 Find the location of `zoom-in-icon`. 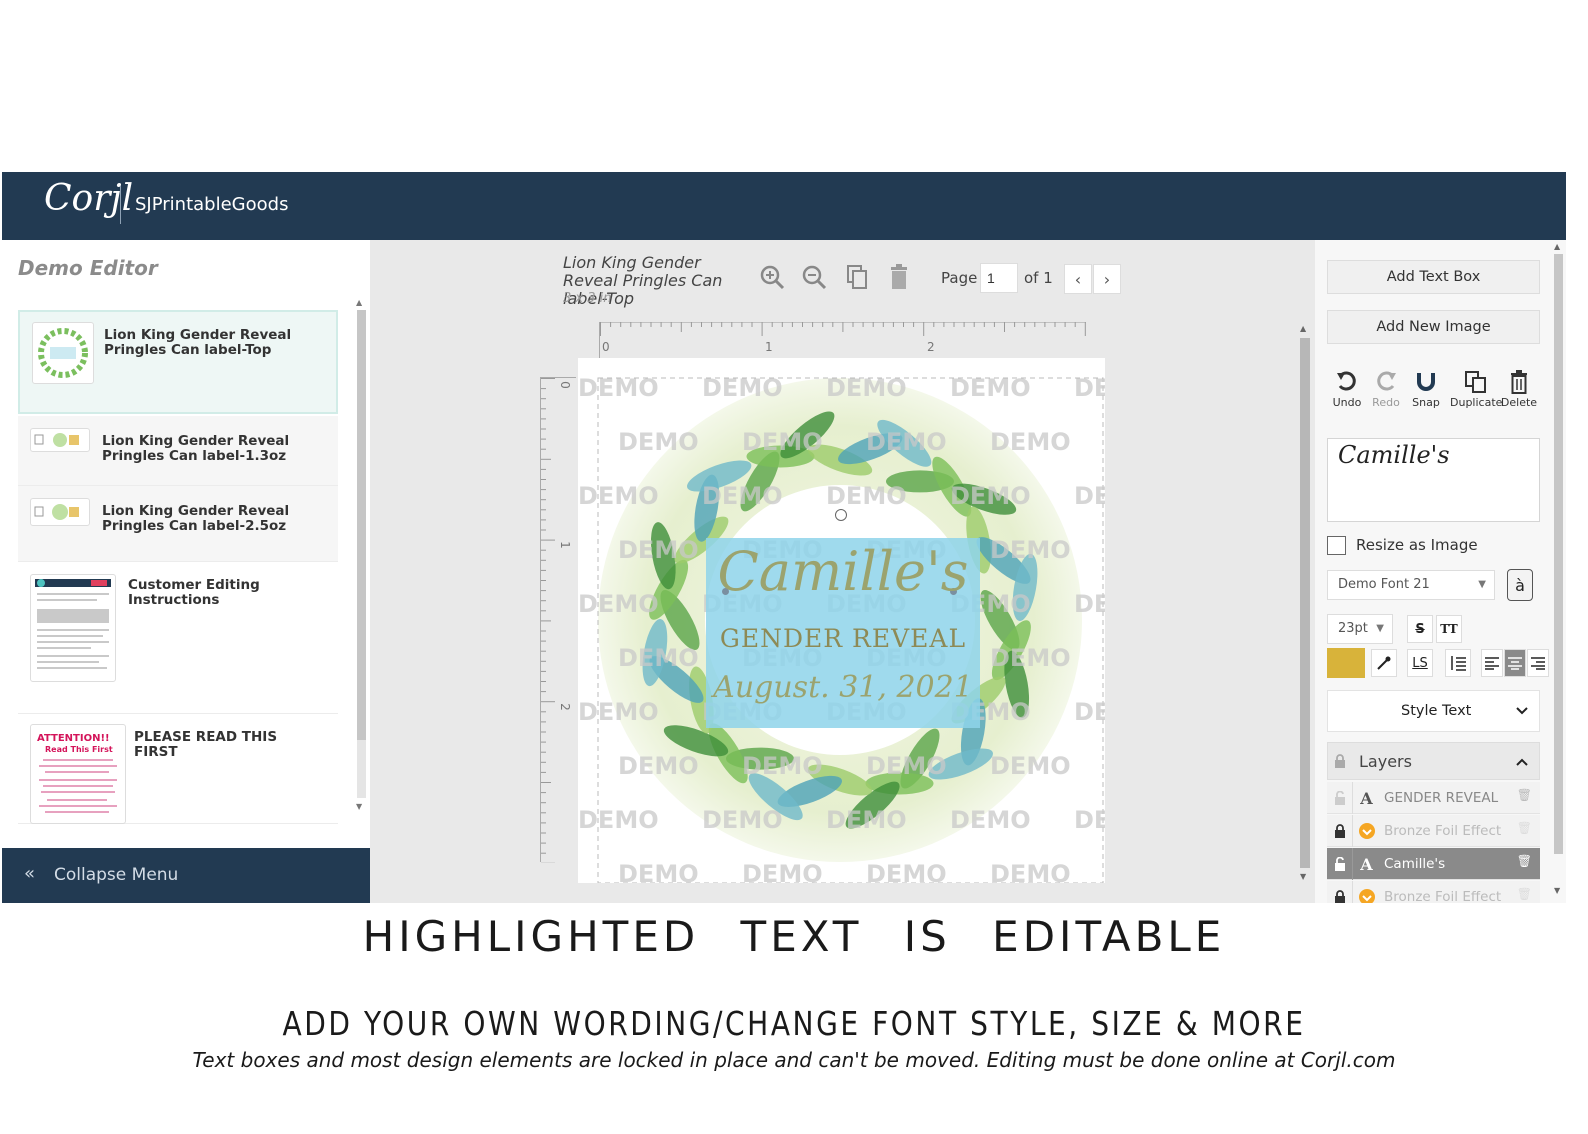

zoom-in-icon is located at coordinates (772, 277).